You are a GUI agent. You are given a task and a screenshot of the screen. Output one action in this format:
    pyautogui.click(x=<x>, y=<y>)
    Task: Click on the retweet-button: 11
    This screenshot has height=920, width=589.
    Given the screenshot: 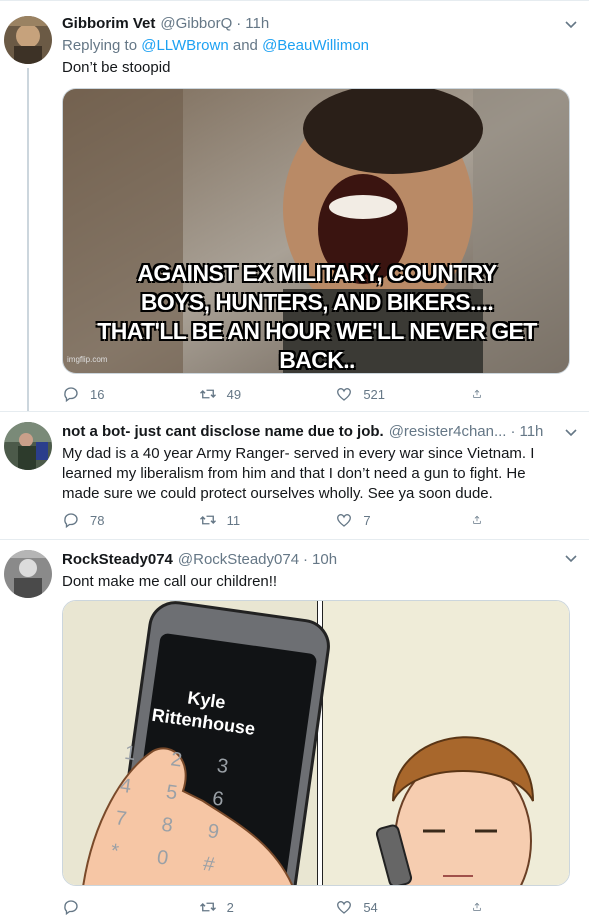 What is the action you would take?
    pyautogui.click(x=249, y=520)
    